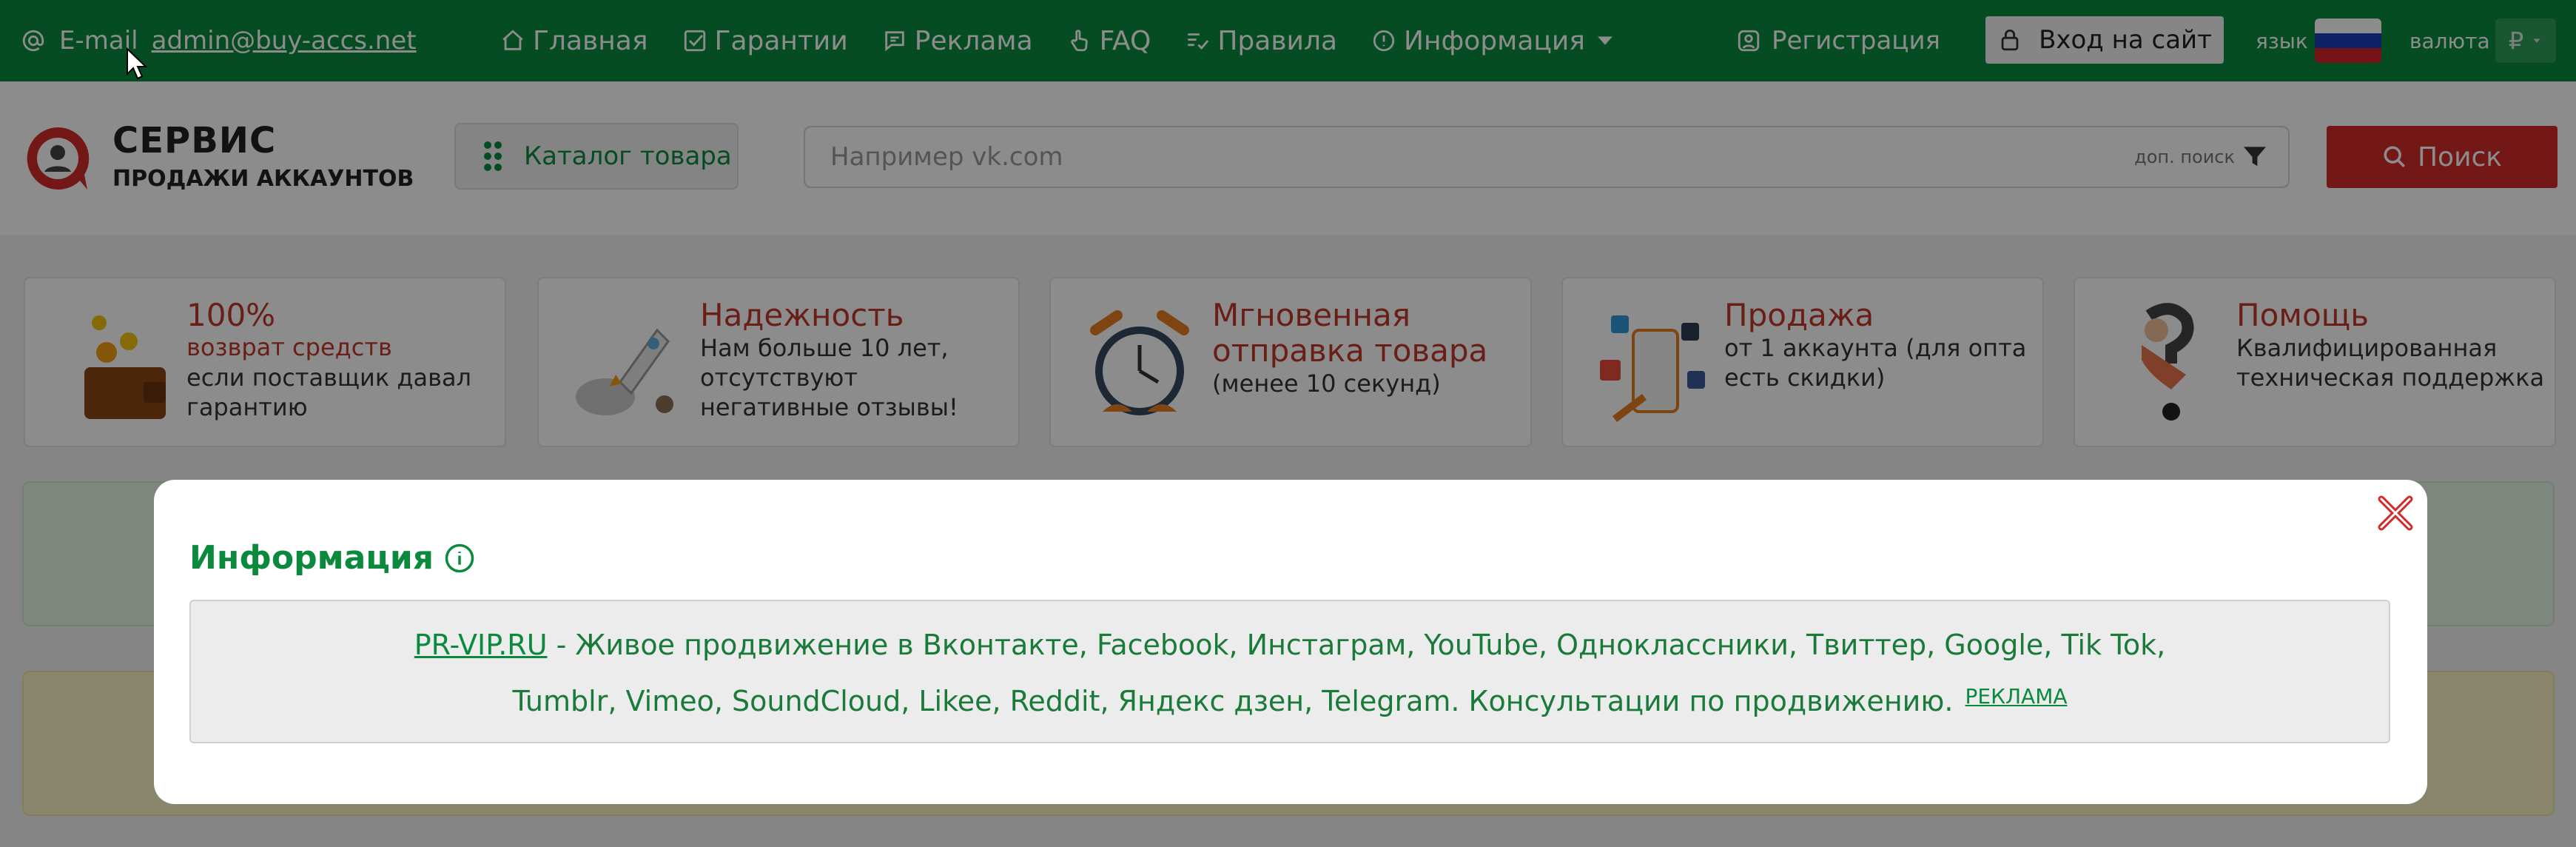  I want to click on close-icon, so click(2395, 513).